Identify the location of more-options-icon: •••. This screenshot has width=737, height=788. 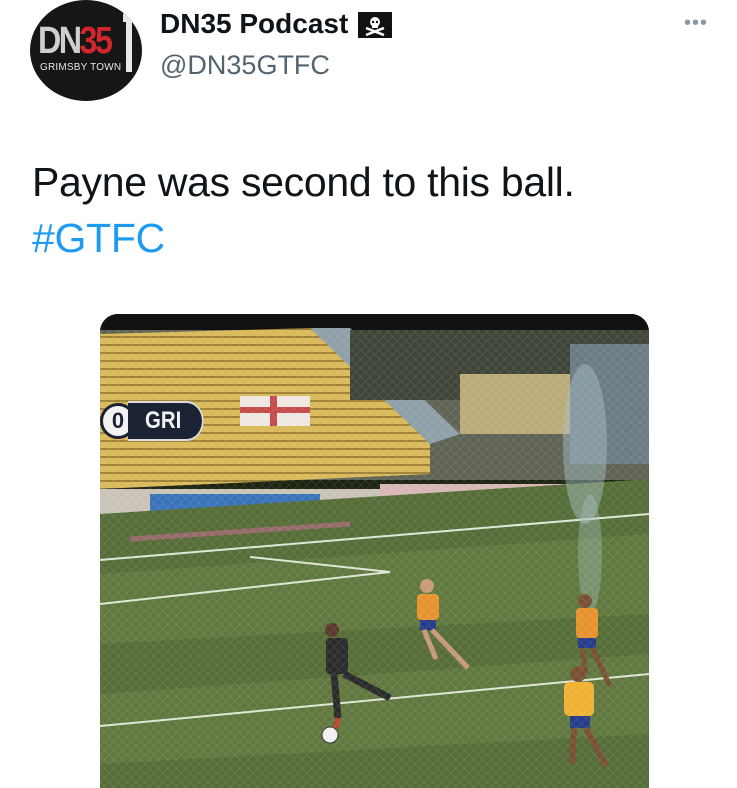
(696, 23).